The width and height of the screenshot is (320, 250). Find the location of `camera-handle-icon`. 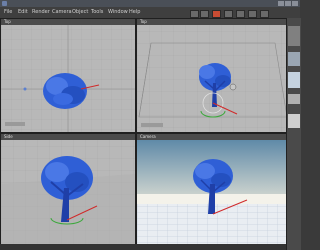

camera-handle-icon is located at coordinates (233, 87).